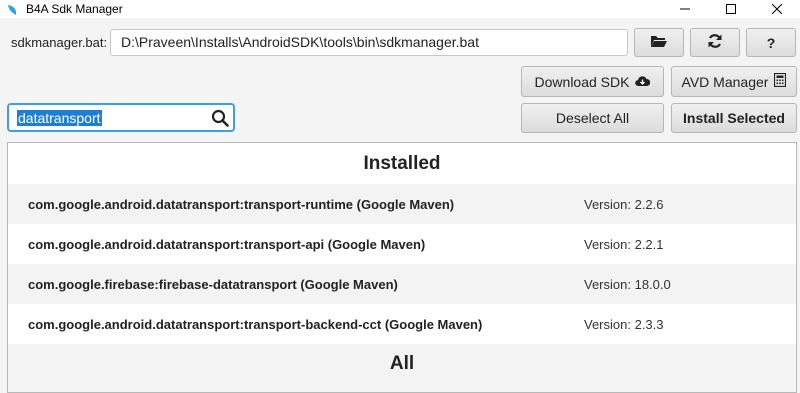  Describe the element at coordinates (627, 284) in the screenshot. I see `package-version: Version: 18.0.0` at that location.